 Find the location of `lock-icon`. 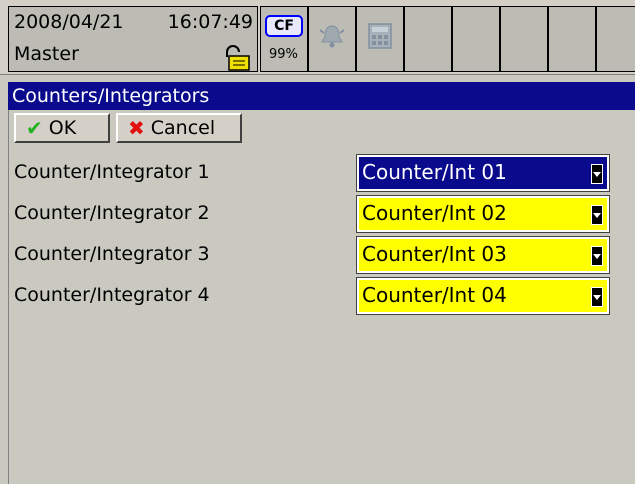

lock-icon is located at coordinates (236, 58).